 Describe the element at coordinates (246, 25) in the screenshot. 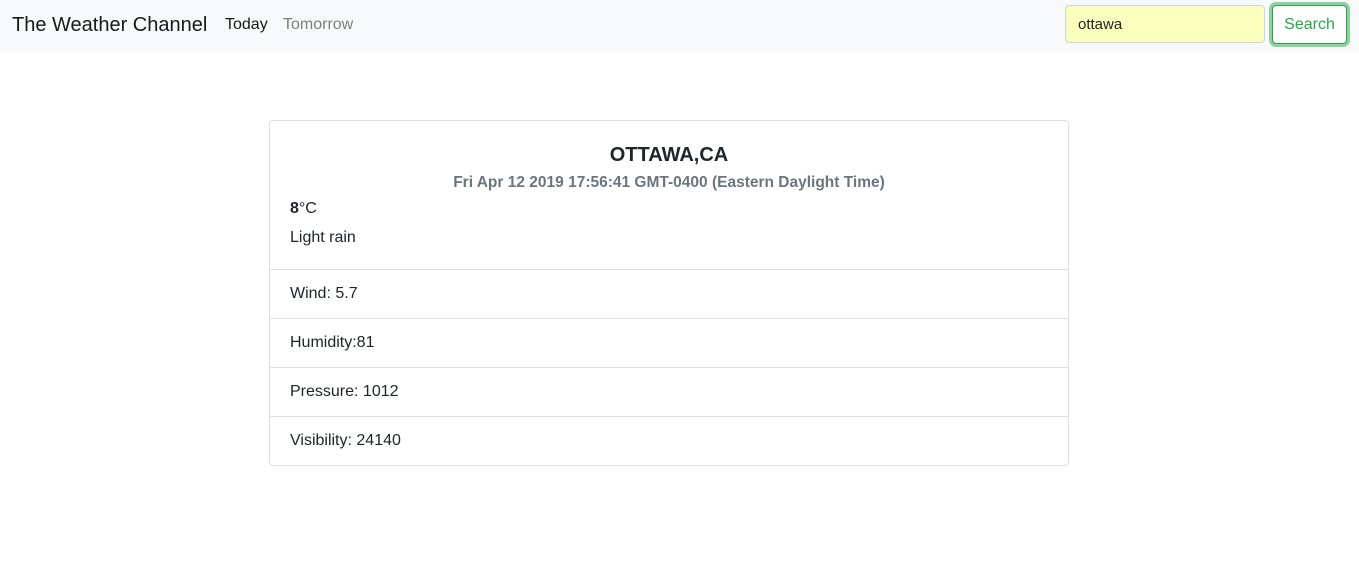

I see `nav-link-today: Today` at that location.